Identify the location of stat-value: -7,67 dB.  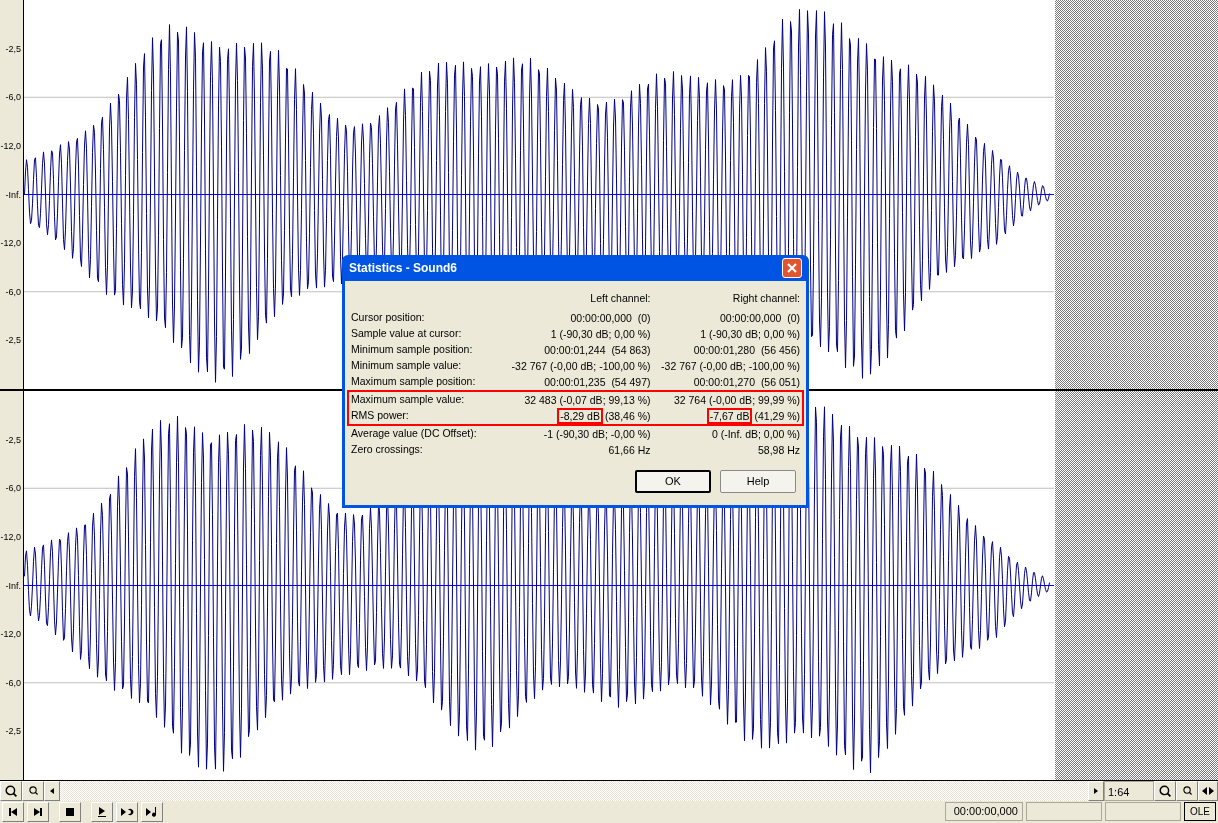
(729, 416).